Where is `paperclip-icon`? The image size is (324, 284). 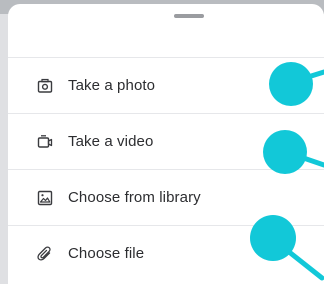
paperclip-icon is located at coordinates (45, 254).